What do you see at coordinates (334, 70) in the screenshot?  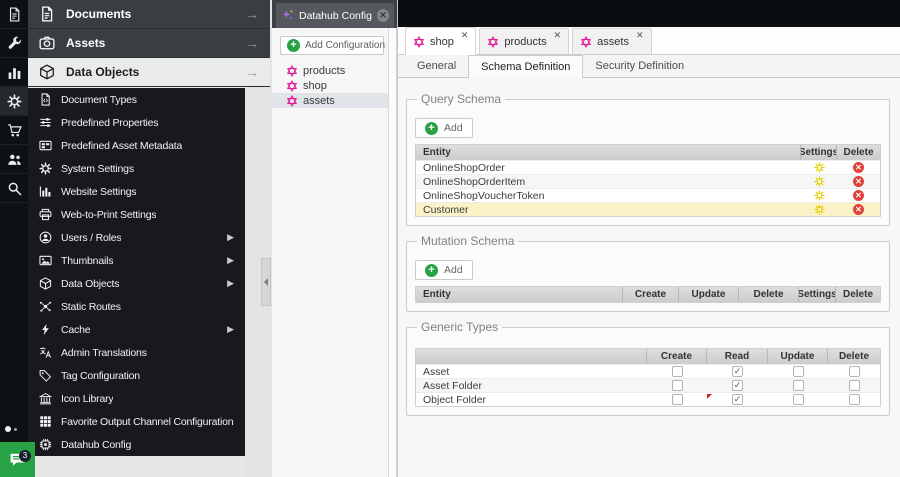 I see `tree-item-products: products` at bounding box center [334, 70].